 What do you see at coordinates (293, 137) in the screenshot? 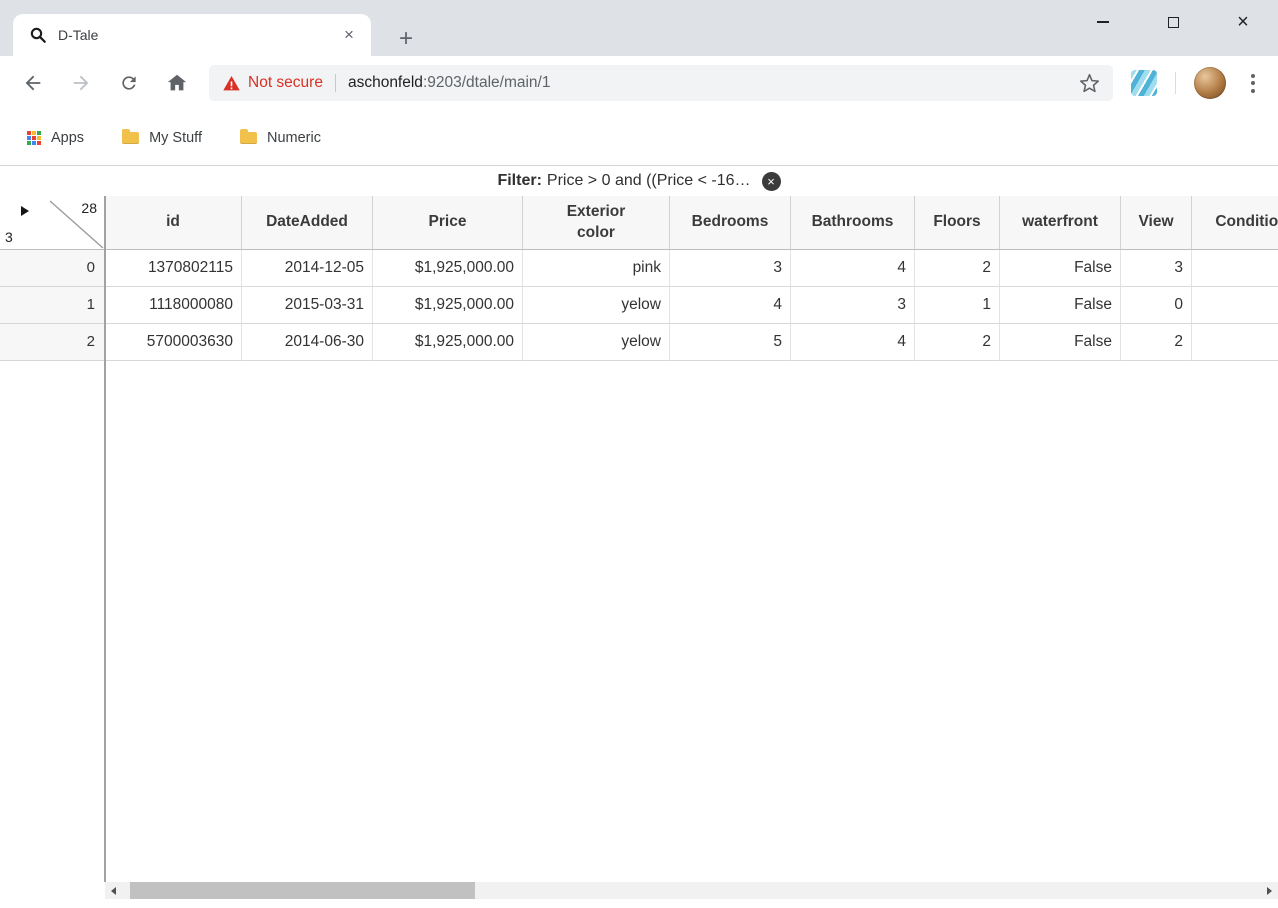
I see `bookmark-label: Numeric` at bounding box center [293, 137].